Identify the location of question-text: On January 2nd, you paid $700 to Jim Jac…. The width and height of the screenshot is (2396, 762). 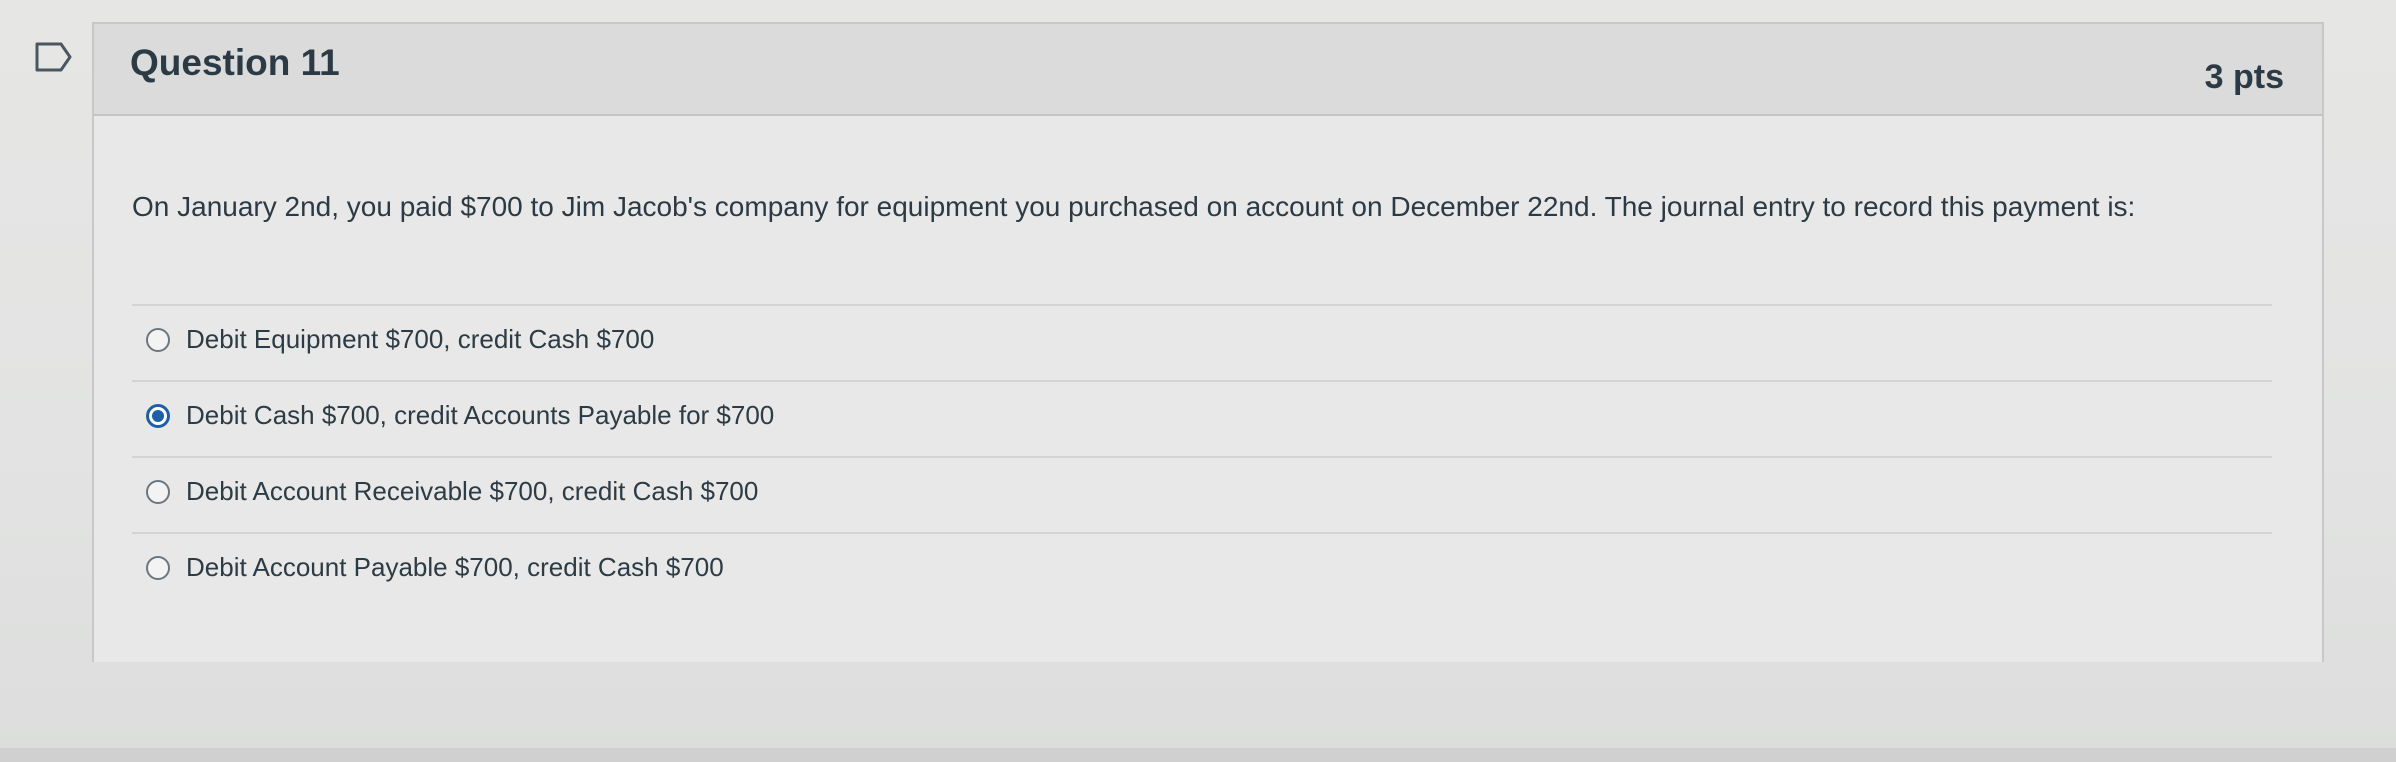
(1134, 206).